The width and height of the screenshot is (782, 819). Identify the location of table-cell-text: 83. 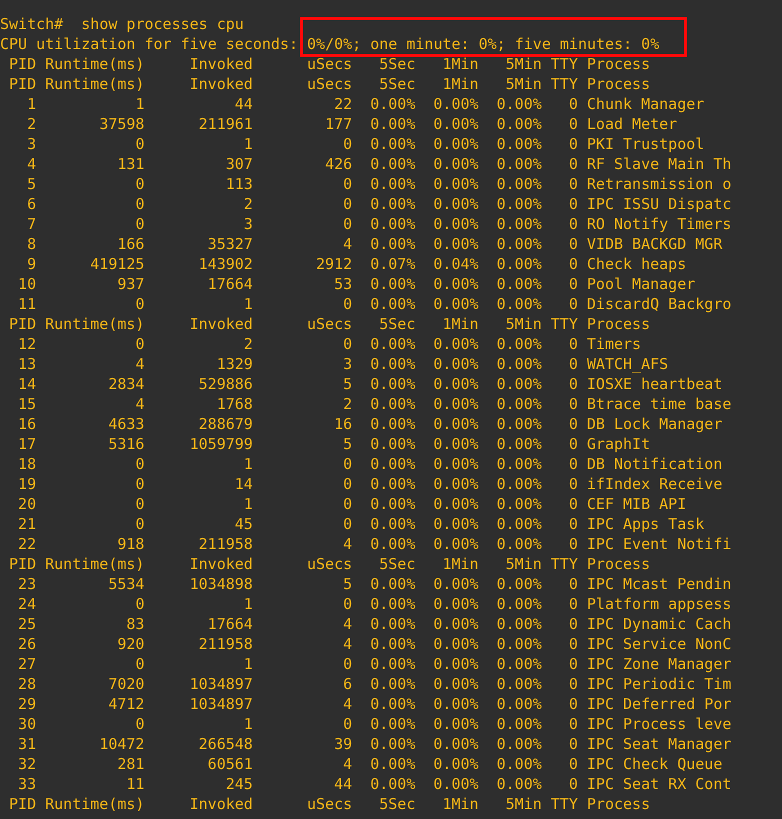
(134, 624).